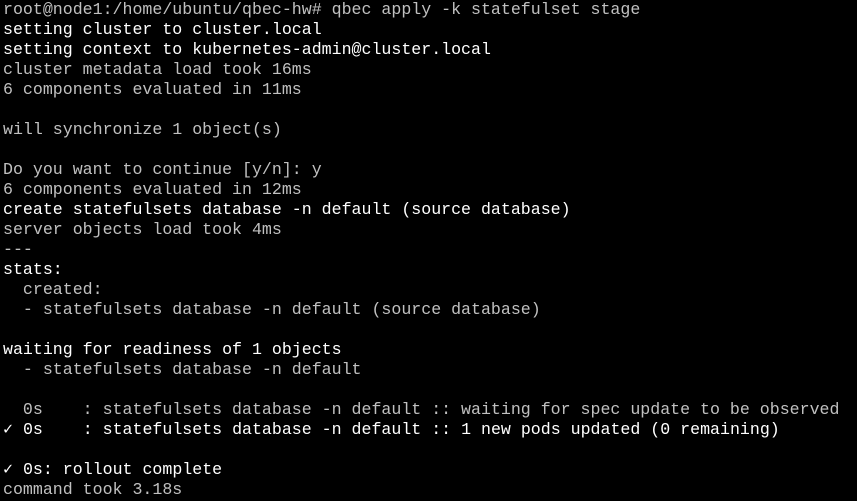  I want to click on terminal-line: 6 components evaluated in 11ms, so click(152, 89).